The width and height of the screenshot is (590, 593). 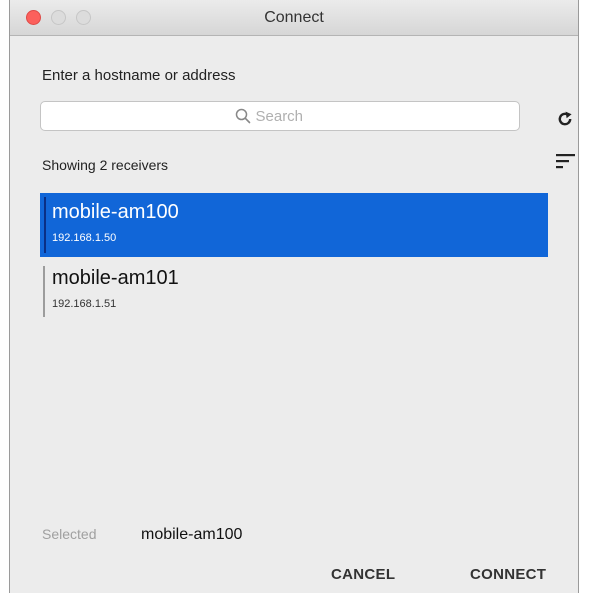 I want to click on receiver-list-item: mobile-am101 192.168.1.51, so click(x=294, y=291).